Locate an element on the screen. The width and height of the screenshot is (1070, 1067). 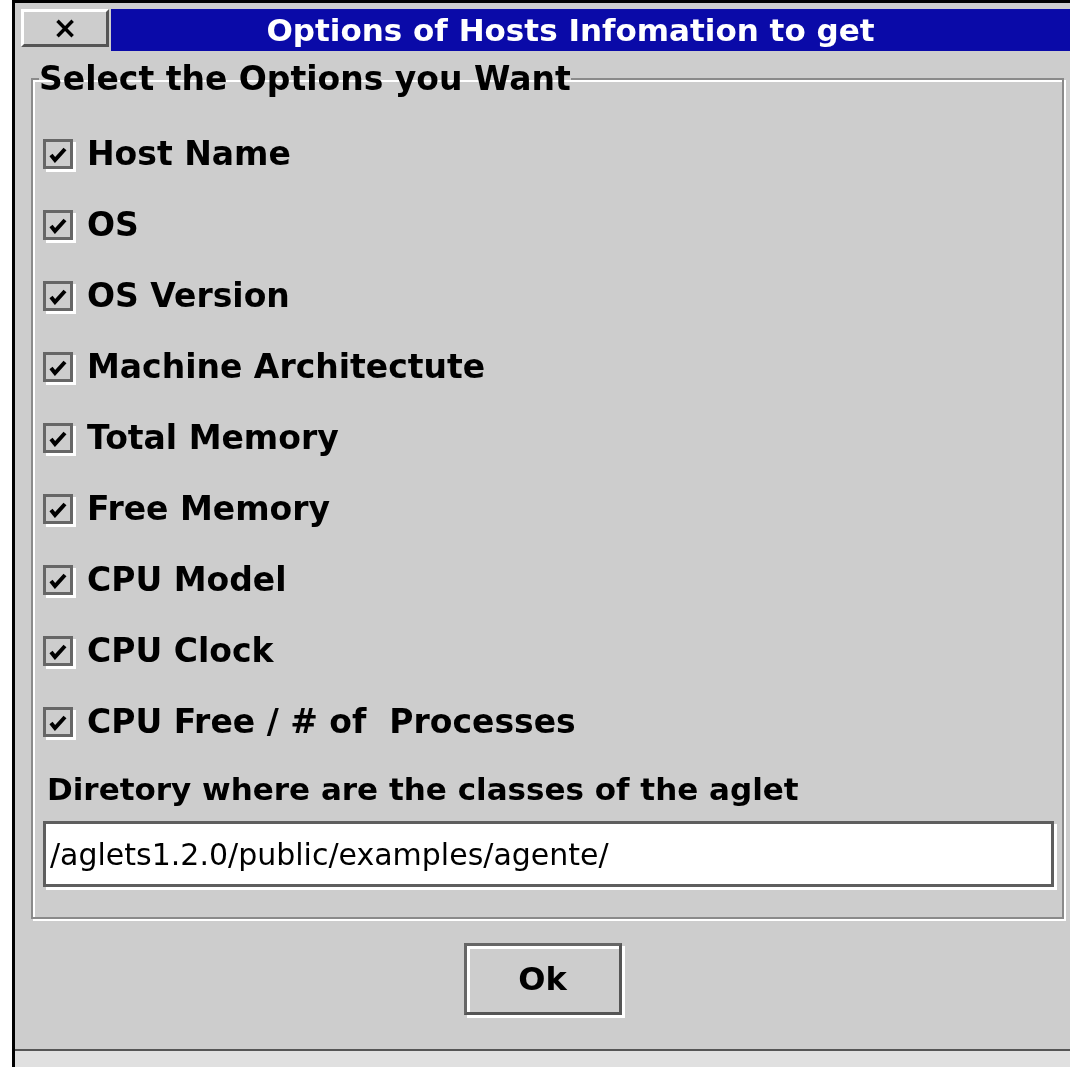
option-label: CPU Clock is located at coordinates (180, 650).